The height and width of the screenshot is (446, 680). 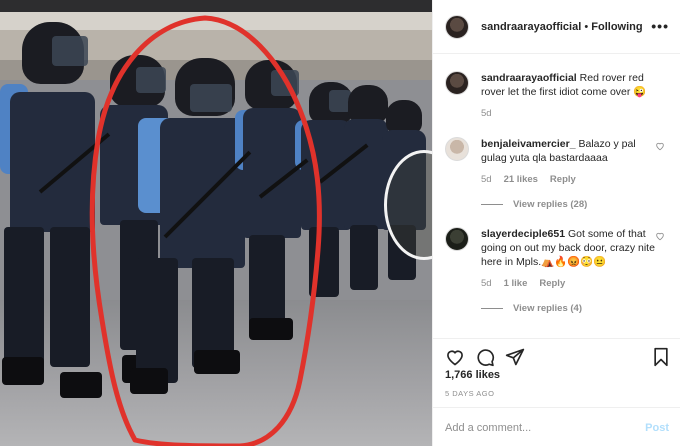 I want to click on comment-input, so click(x=535, y=427).